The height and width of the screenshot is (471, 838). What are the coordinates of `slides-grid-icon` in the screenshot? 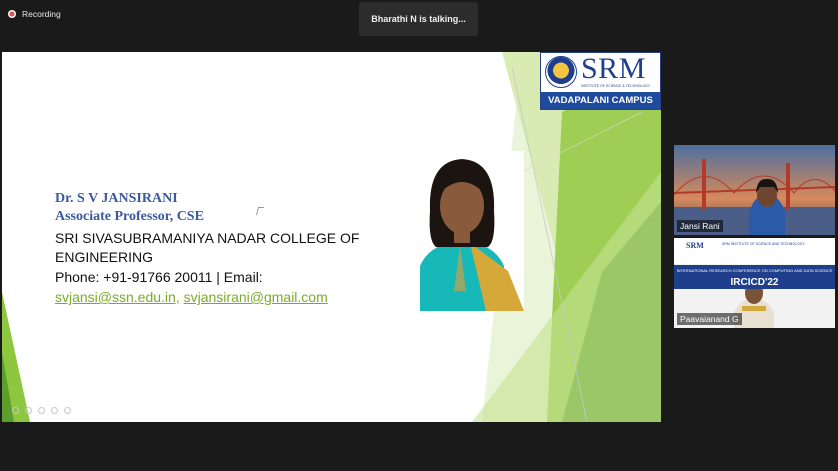 It's located at (41, 410).